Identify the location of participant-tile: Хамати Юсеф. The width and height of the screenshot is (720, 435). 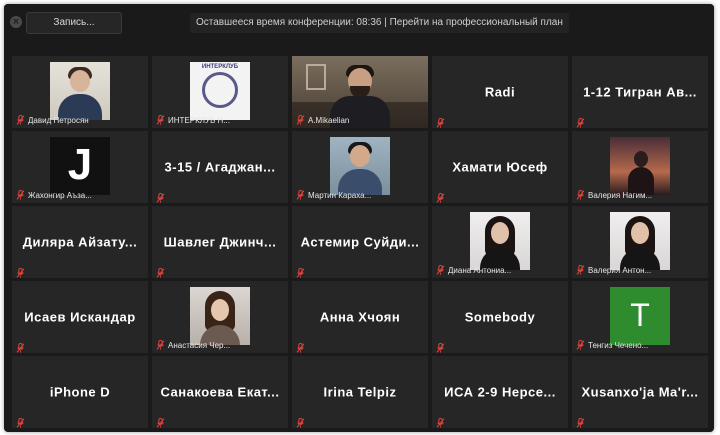
(500, 167).